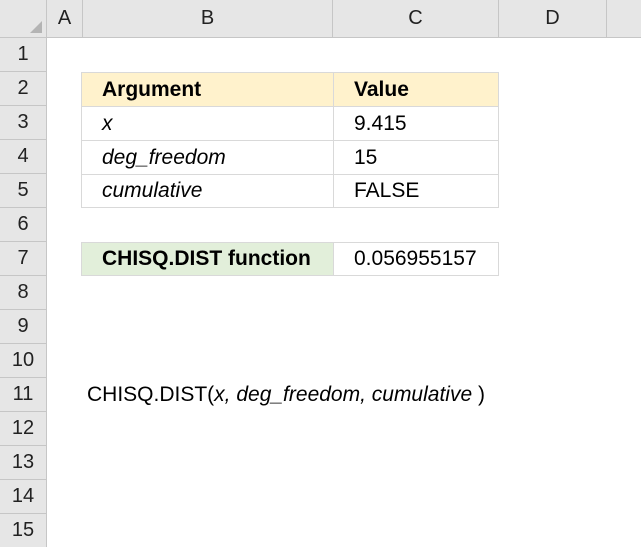 This screenshot has width=641, height=547. I want to click on row-header-10: 10, so click(23, 361).